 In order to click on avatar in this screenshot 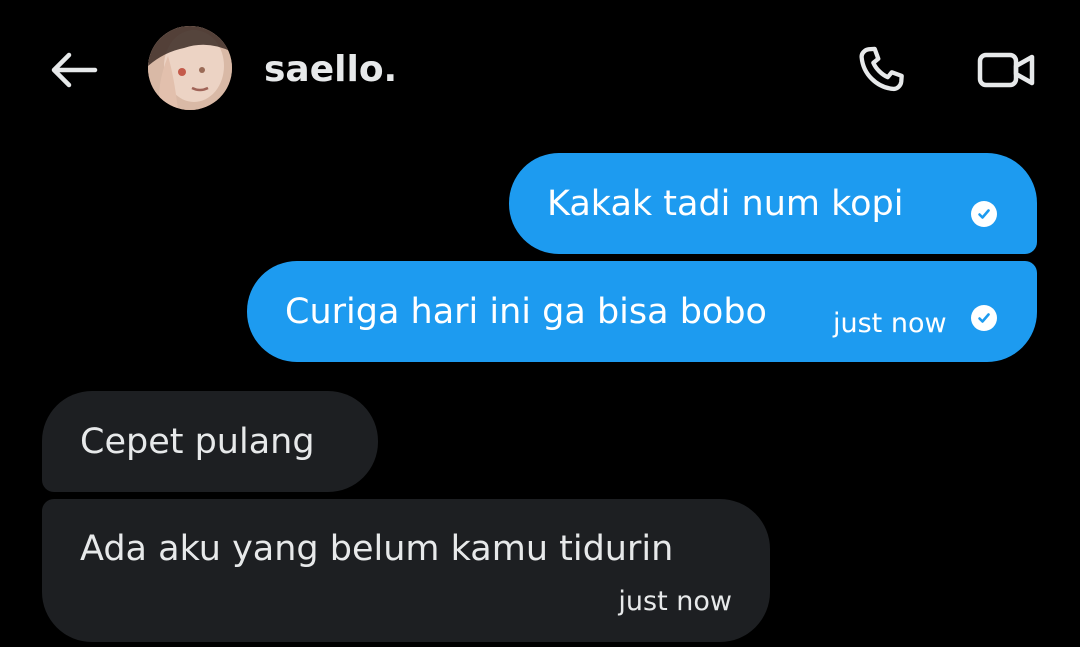, I will do `click(190, 68)`.